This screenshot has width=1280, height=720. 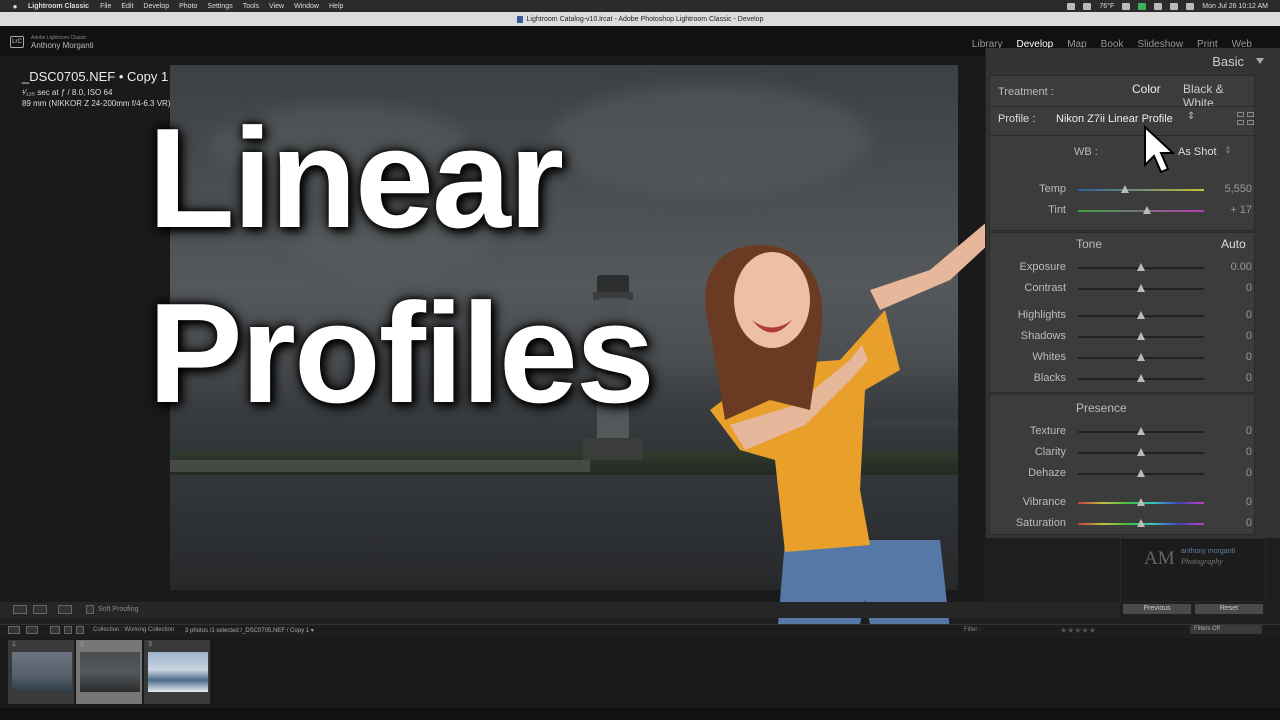 I want to click on menu-view: View, so click(x=276, y=6).